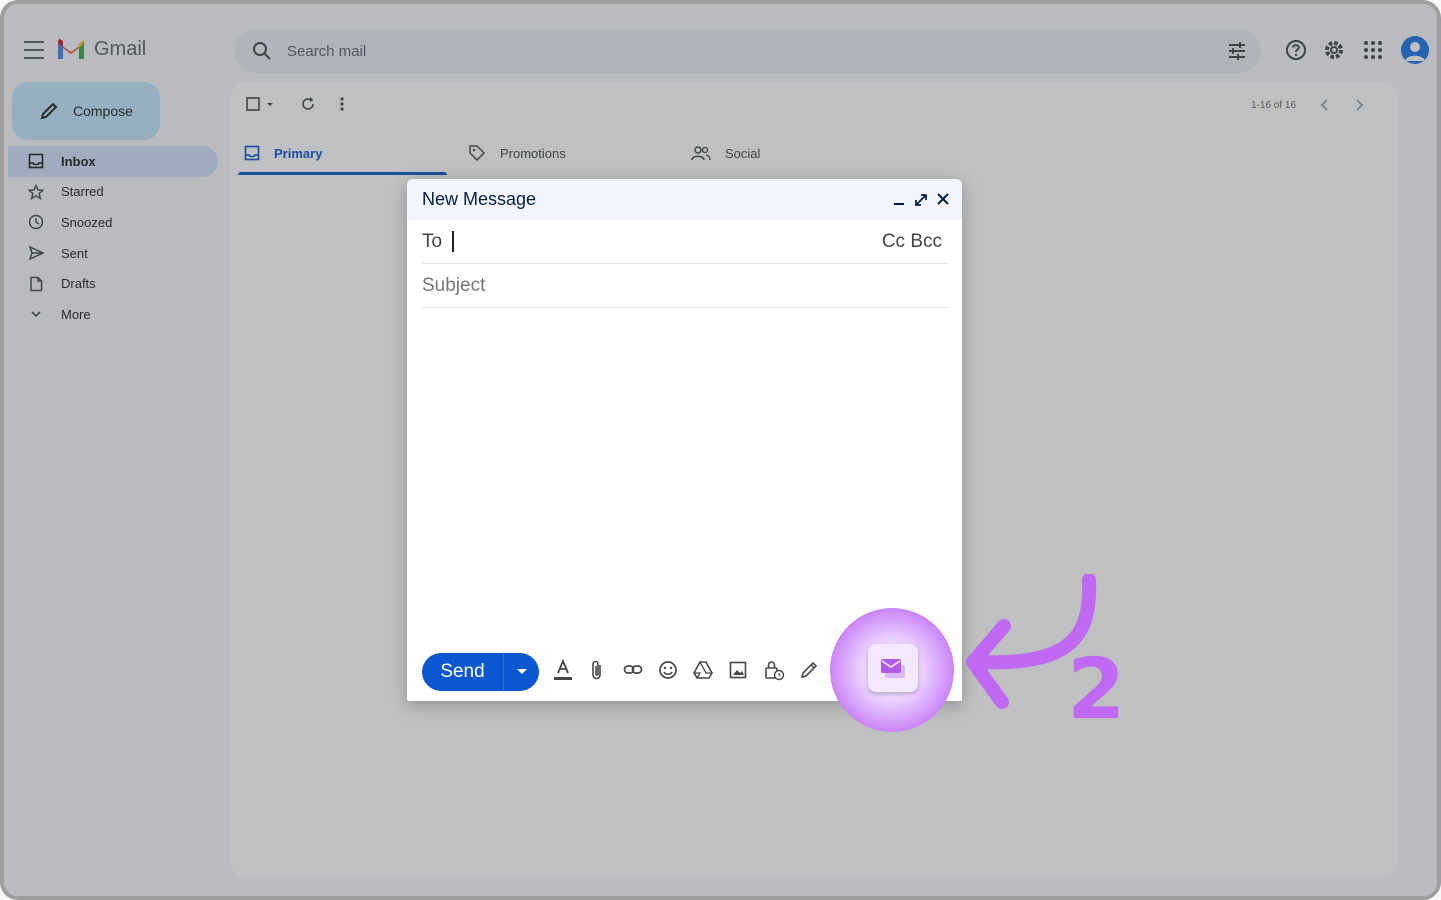  I want to click on search-bar: Search mail, so click(747, 51).